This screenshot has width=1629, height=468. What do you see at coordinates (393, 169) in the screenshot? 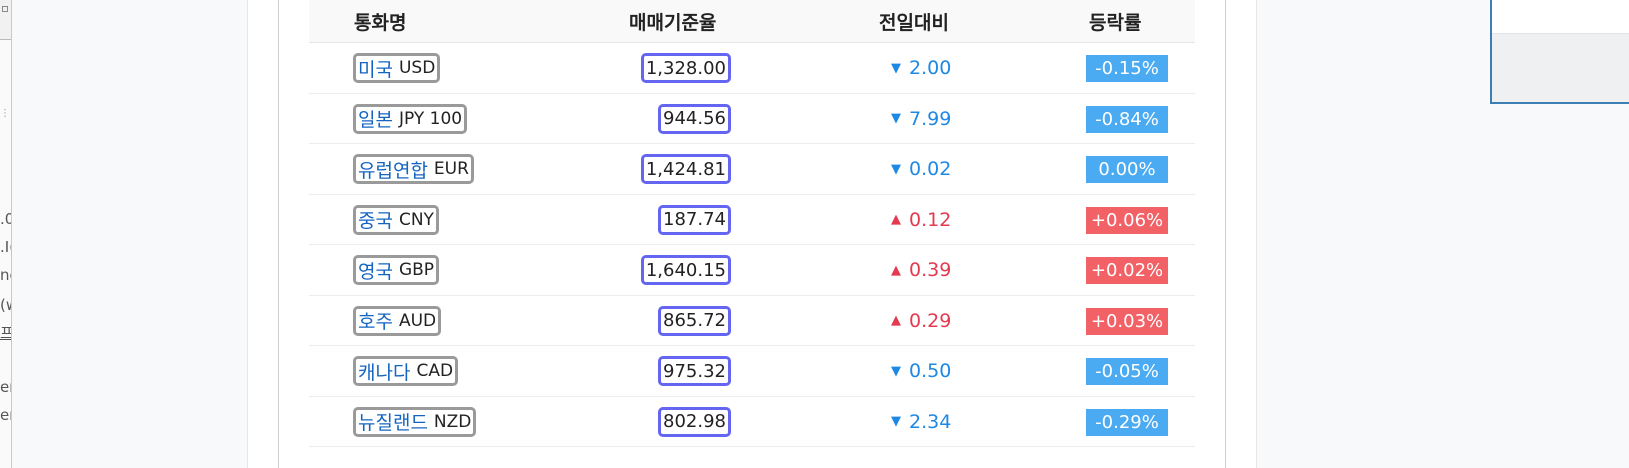
I see `currency-korean-name: 유럽연합` at bounding box center [393, 169].